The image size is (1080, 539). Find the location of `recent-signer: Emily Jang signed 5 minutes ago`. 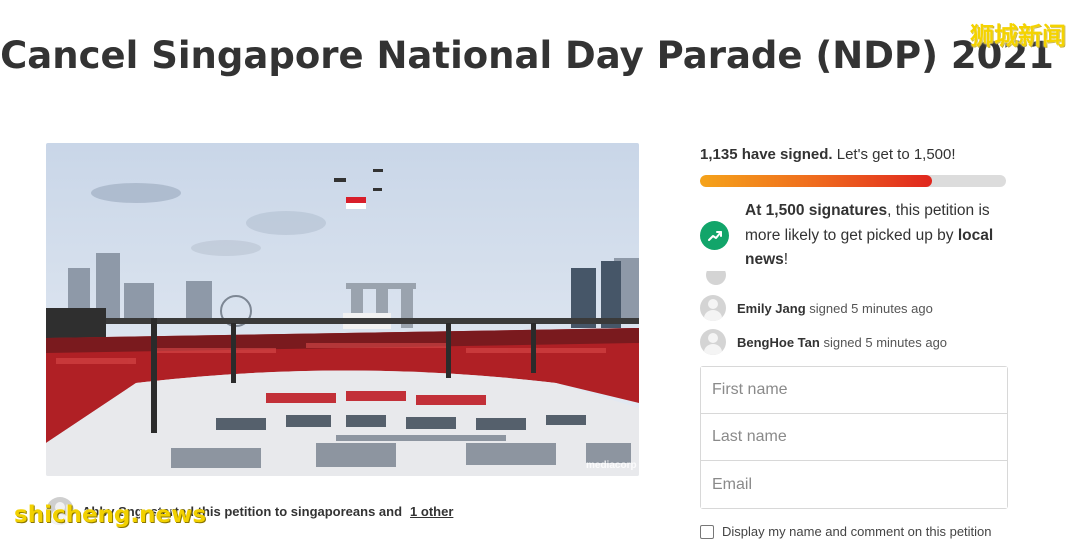

recent-signer: Emily Jang signed 5 minutes ago is located at coordinates (853, 308).